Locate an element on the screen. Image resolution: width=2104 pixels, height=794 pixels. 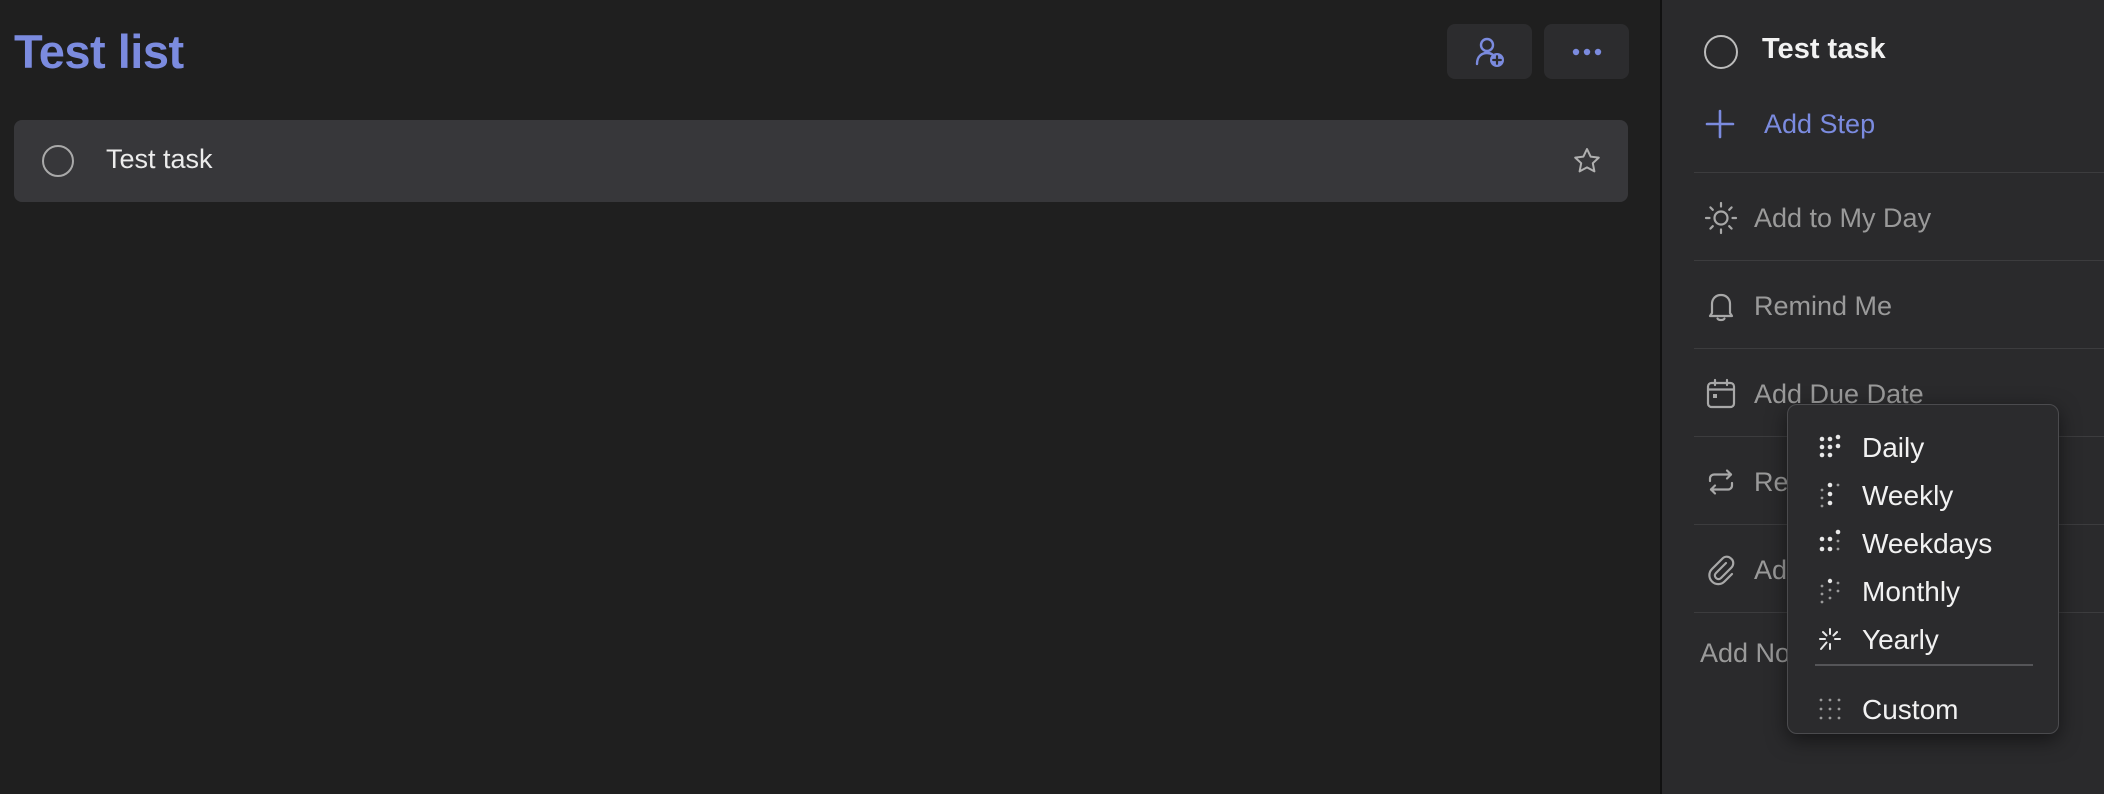
list-title: Test list is located at coordinates (99, 51).